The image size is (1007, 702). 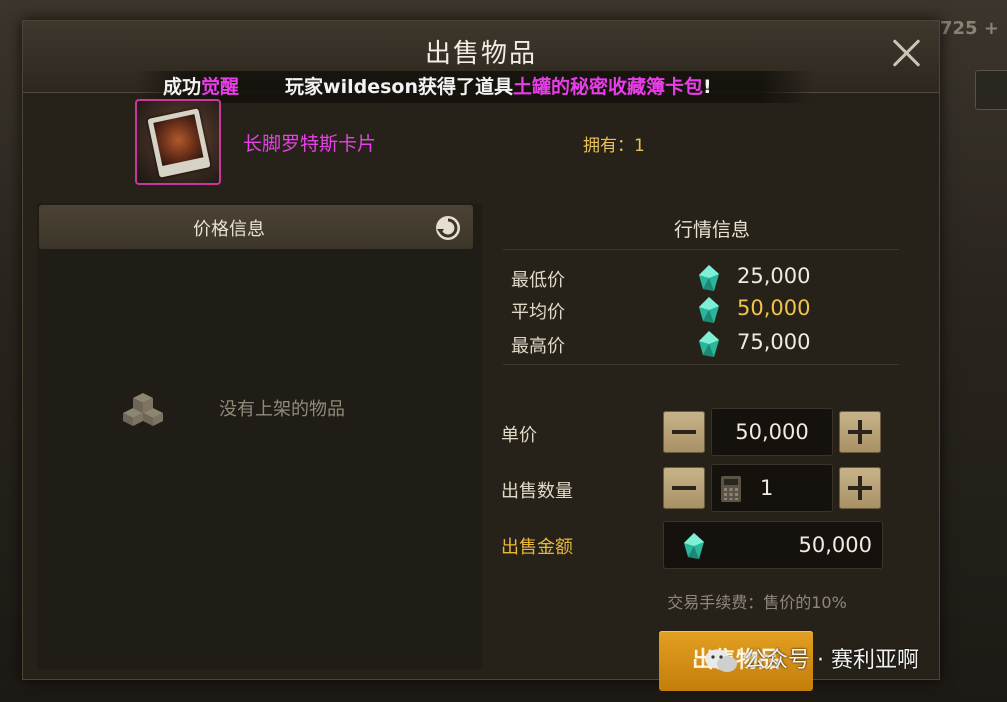 I want to click on transaction-fee-text: 交易手续费：售价的10%, so click(x=757, y=602).